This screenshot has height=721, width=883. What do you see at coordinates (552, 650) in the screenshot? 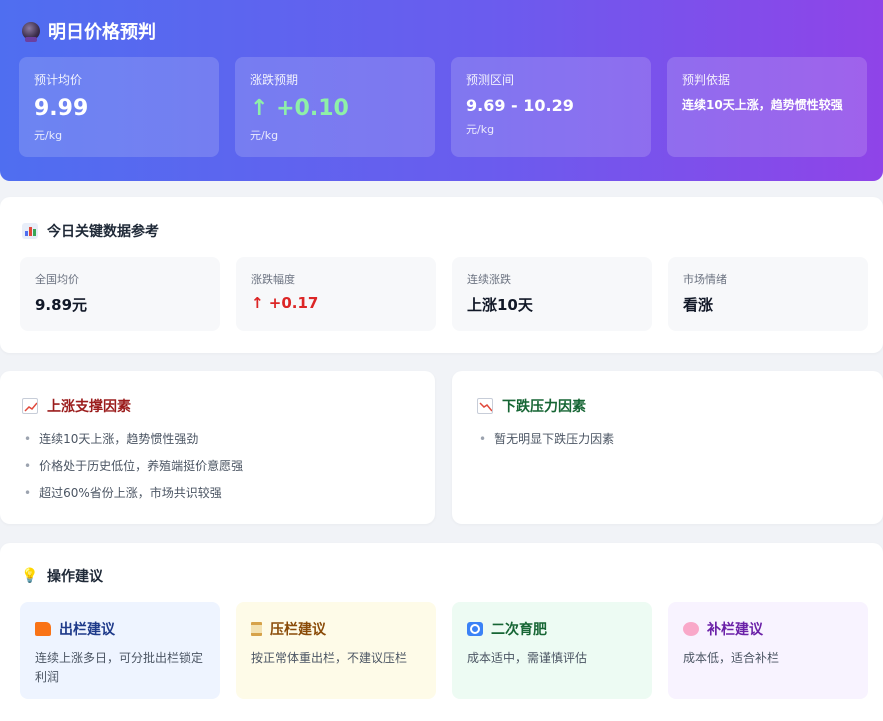
I see `advice-card-refatten: 二次育肥 成本适中，需谨慎评估` at bounding box center [552, 650].